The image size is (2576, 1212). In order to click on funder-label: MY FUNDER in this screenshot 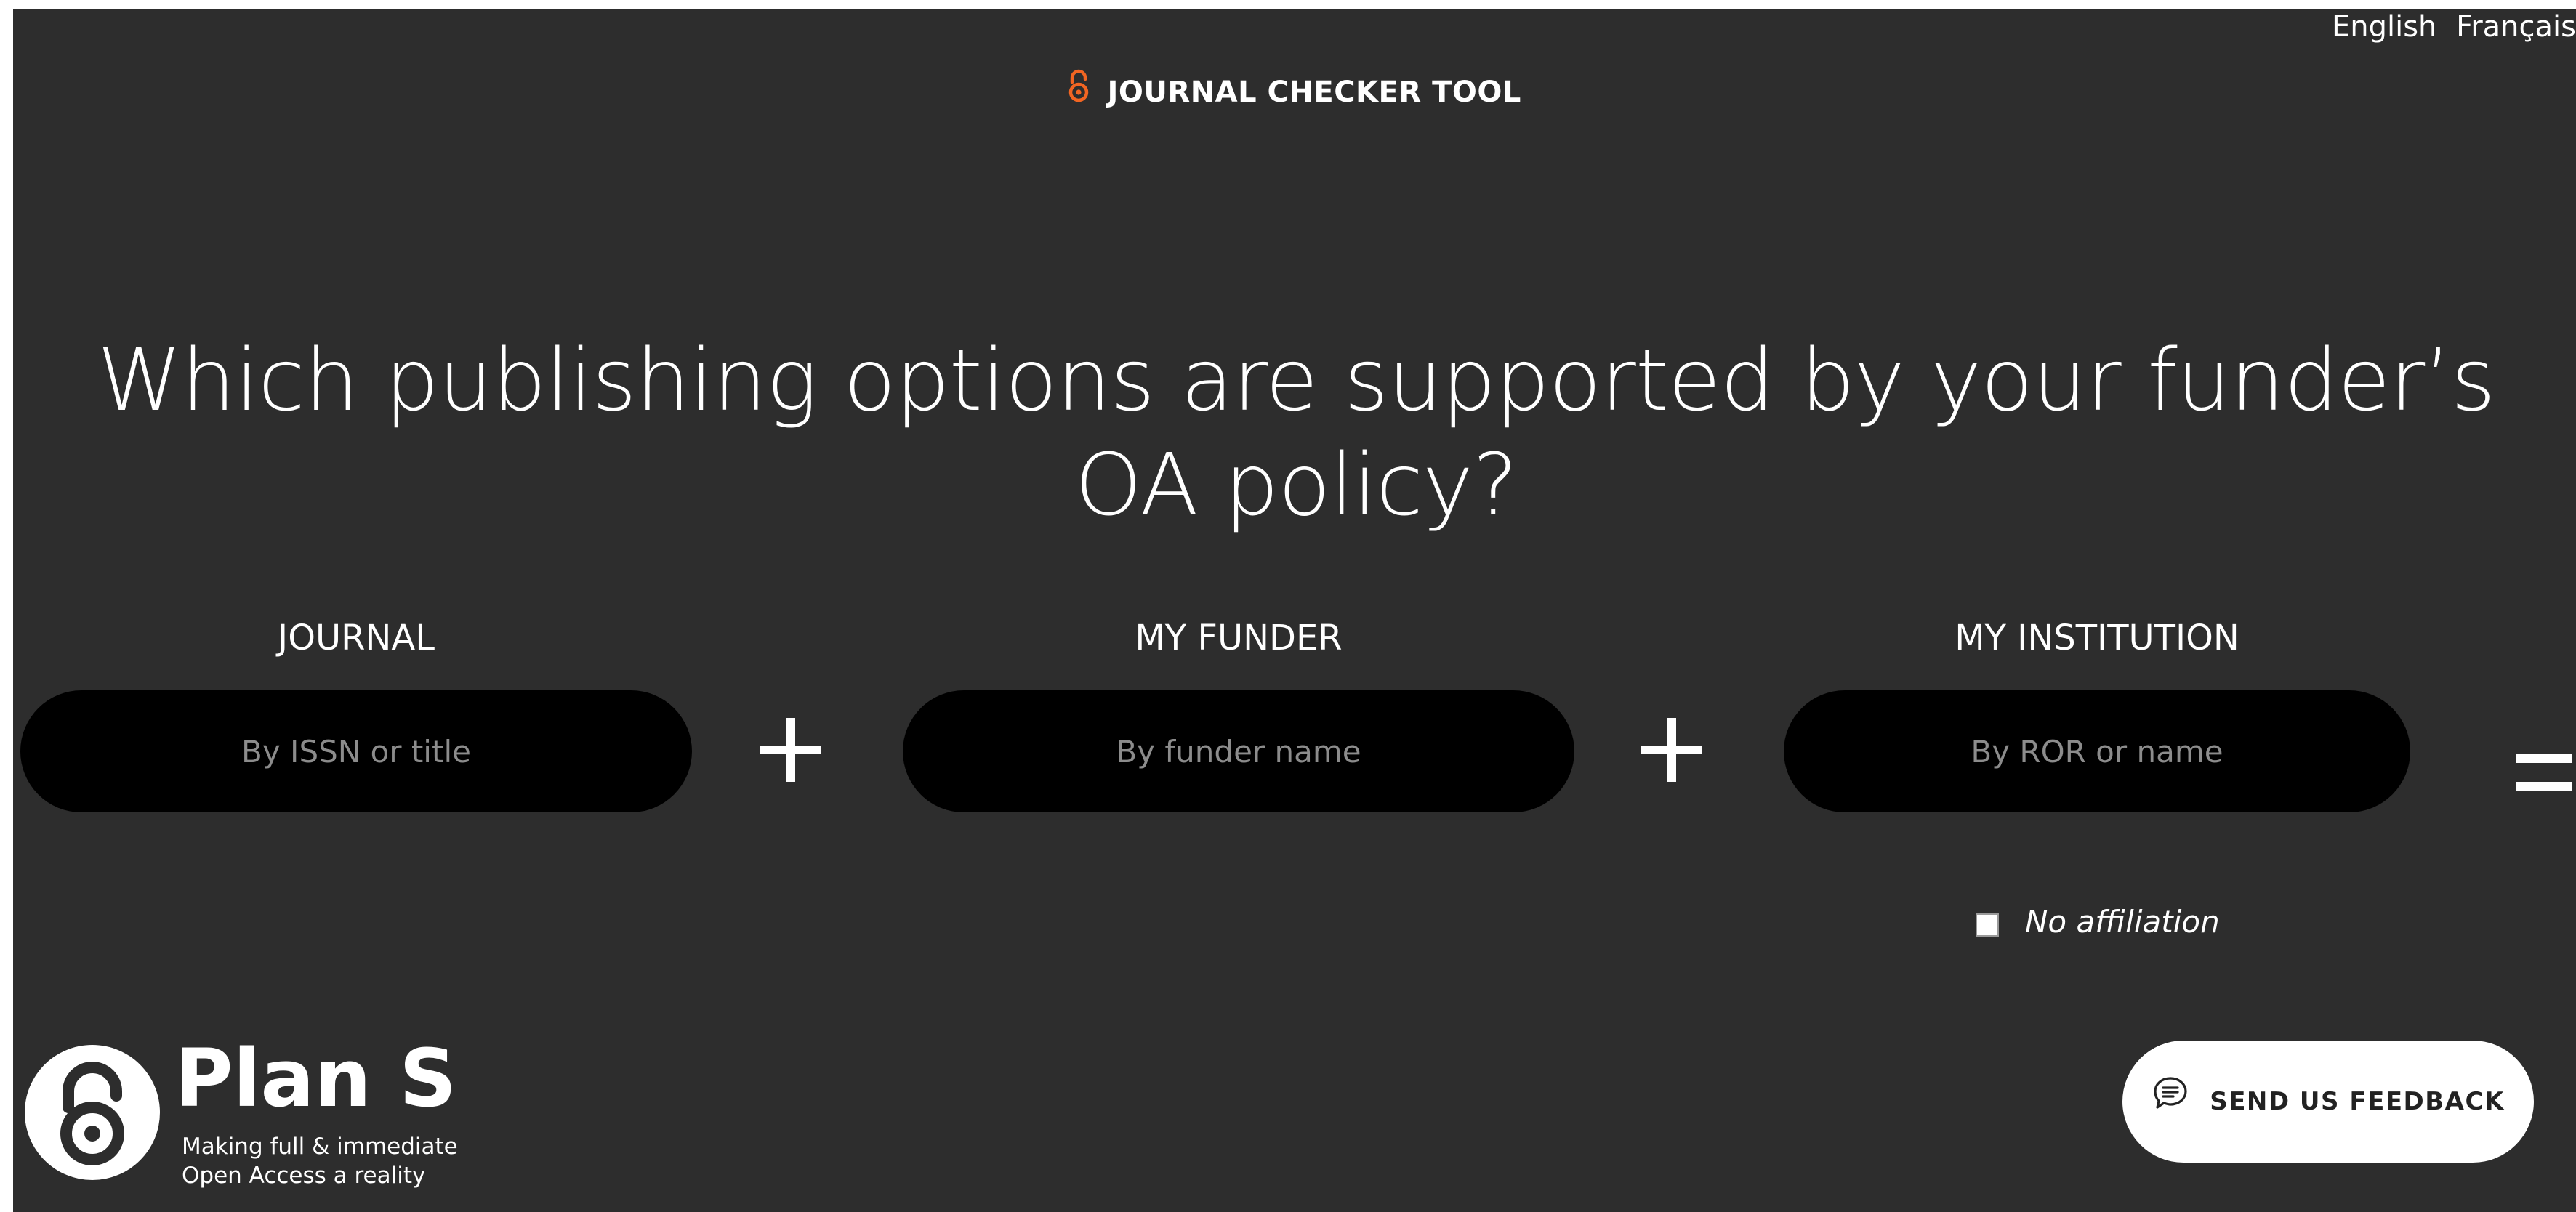, I will do `click(1239, 638)`.